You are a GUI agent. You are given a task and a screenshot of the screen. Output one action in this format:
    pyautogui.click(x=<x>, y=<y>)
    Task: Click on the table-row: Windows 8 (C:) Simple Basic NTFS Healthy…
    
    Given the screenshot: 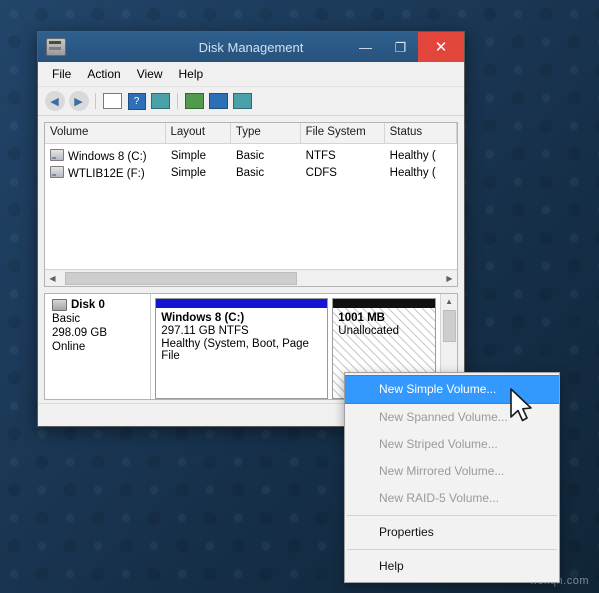 What is the action you would take?
    pyautogui.click(x=251, y=155)
    